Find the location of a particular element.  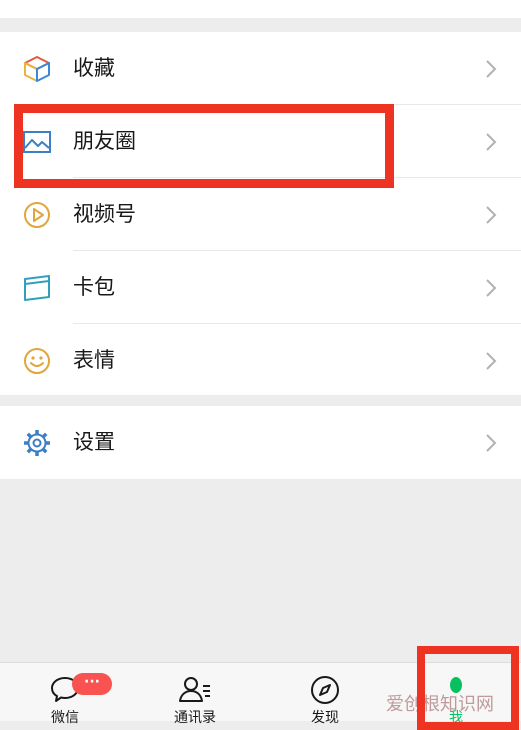

compass-icon is located at coordinates (325, 690).